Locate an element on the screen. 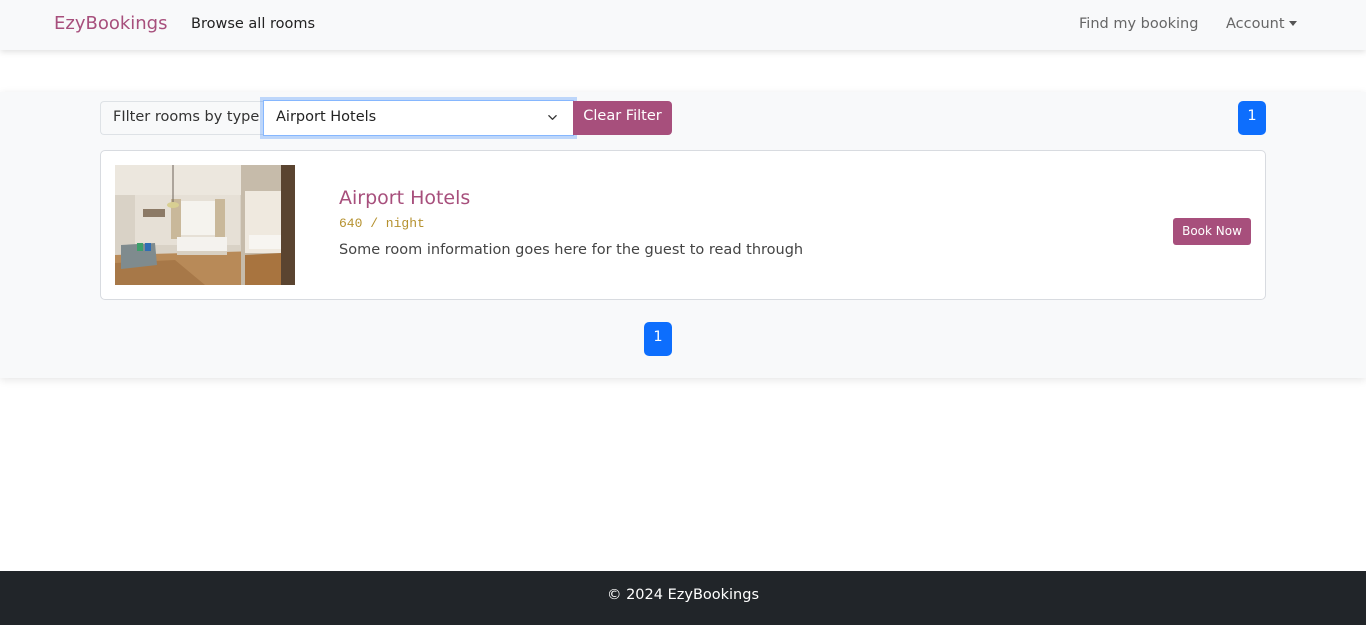 This screenshot has height=625, width=1366. nav-account-dropdown: Account is located at coordinates (1261, 24).